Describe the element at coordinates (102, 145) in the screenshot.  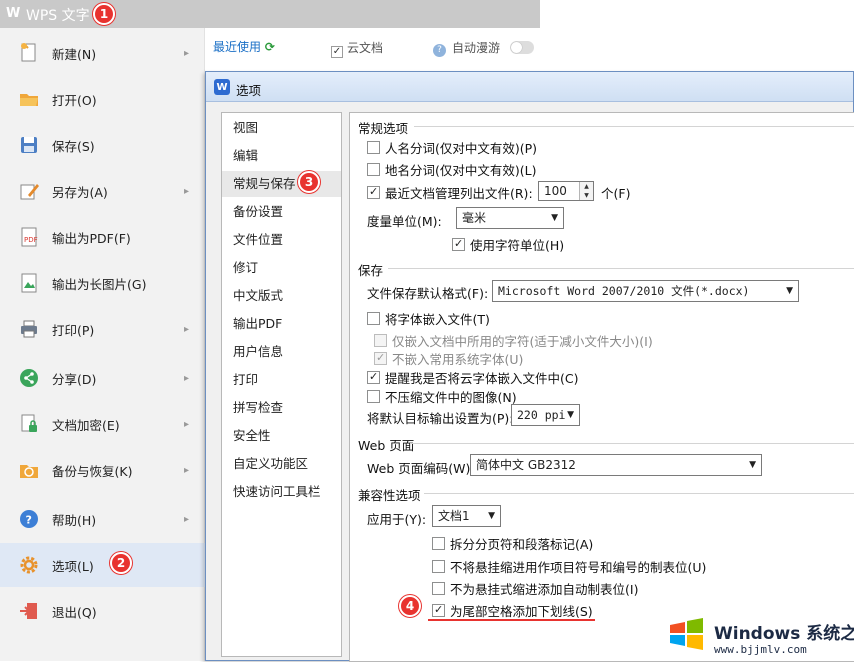
I see `menu-item-3: 保存(S)` at that location.